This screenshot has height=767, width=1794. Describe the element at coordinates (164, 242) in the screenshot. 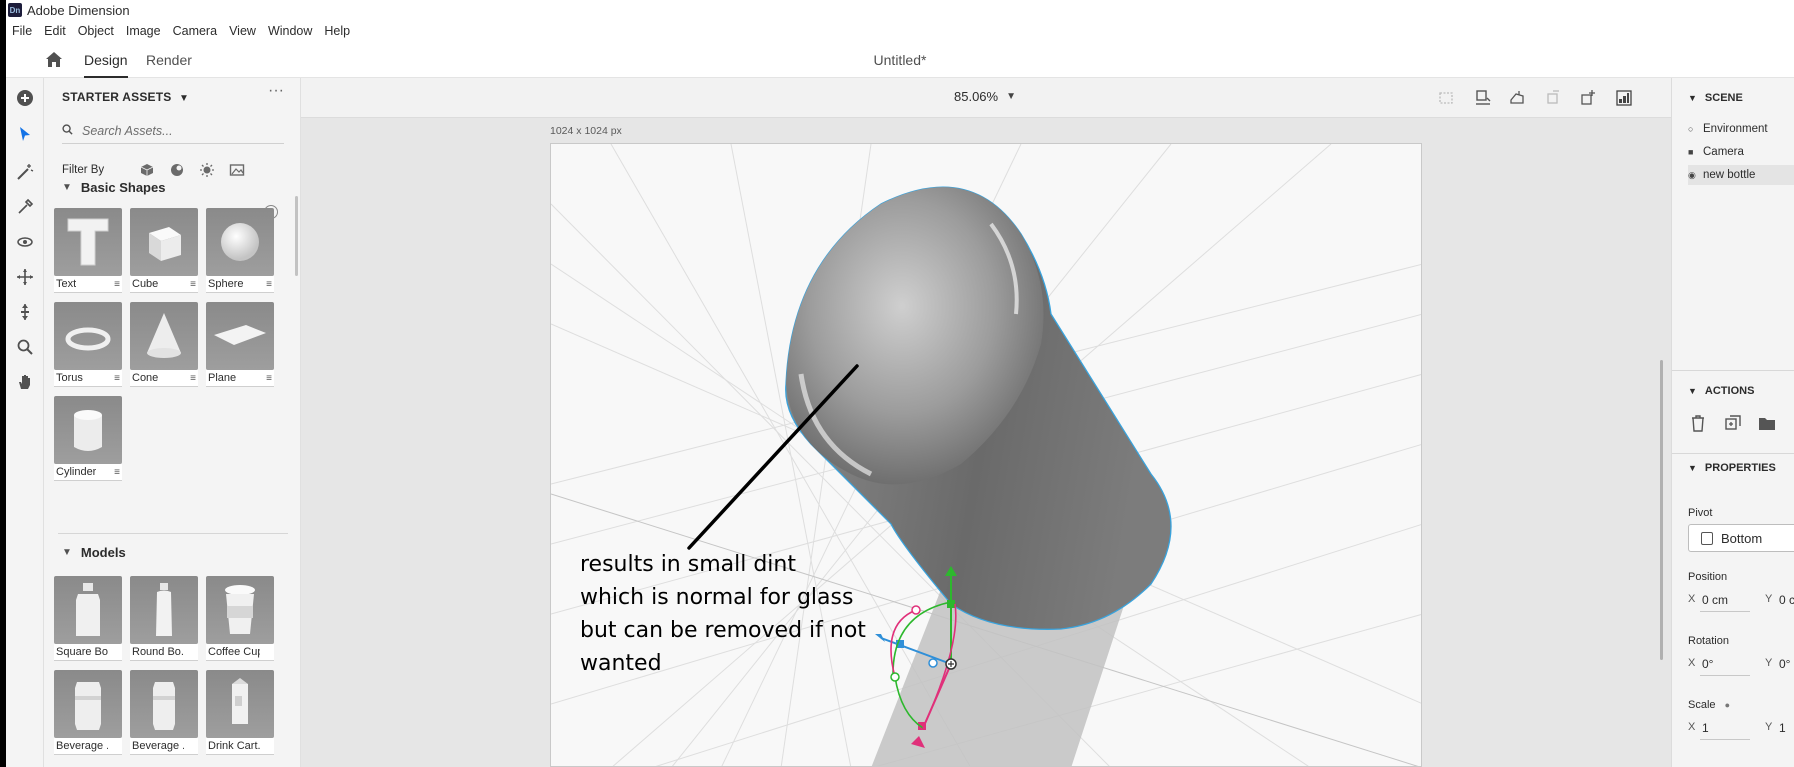

I see `cube-thumbnail` at that location.